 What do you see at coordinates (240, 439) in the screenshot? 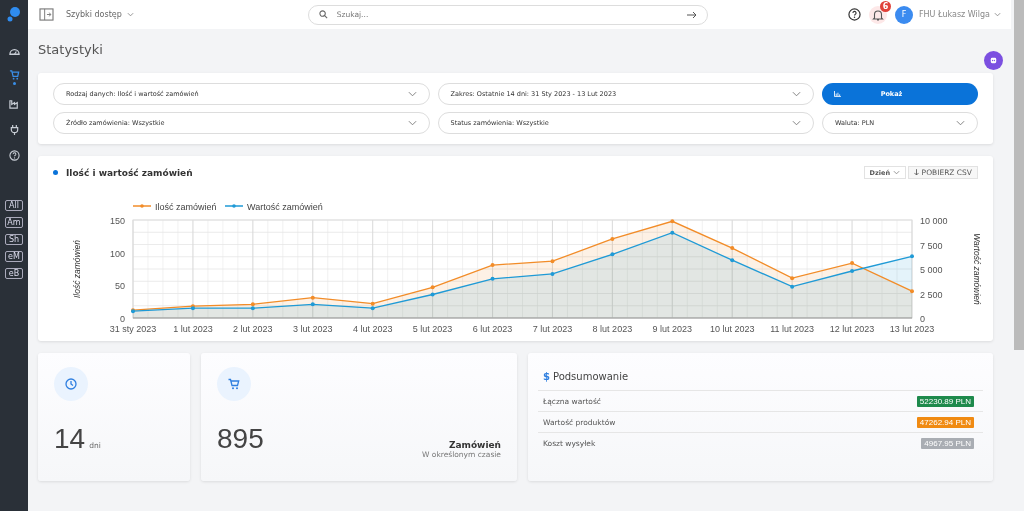
I see `stat-value: 895` at bounding box center [240, 439].